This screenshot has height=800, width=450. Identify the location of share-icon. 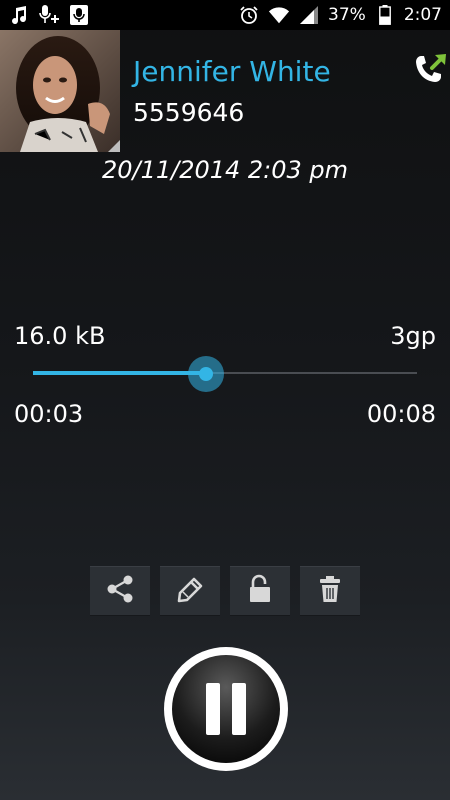
(120, 591).